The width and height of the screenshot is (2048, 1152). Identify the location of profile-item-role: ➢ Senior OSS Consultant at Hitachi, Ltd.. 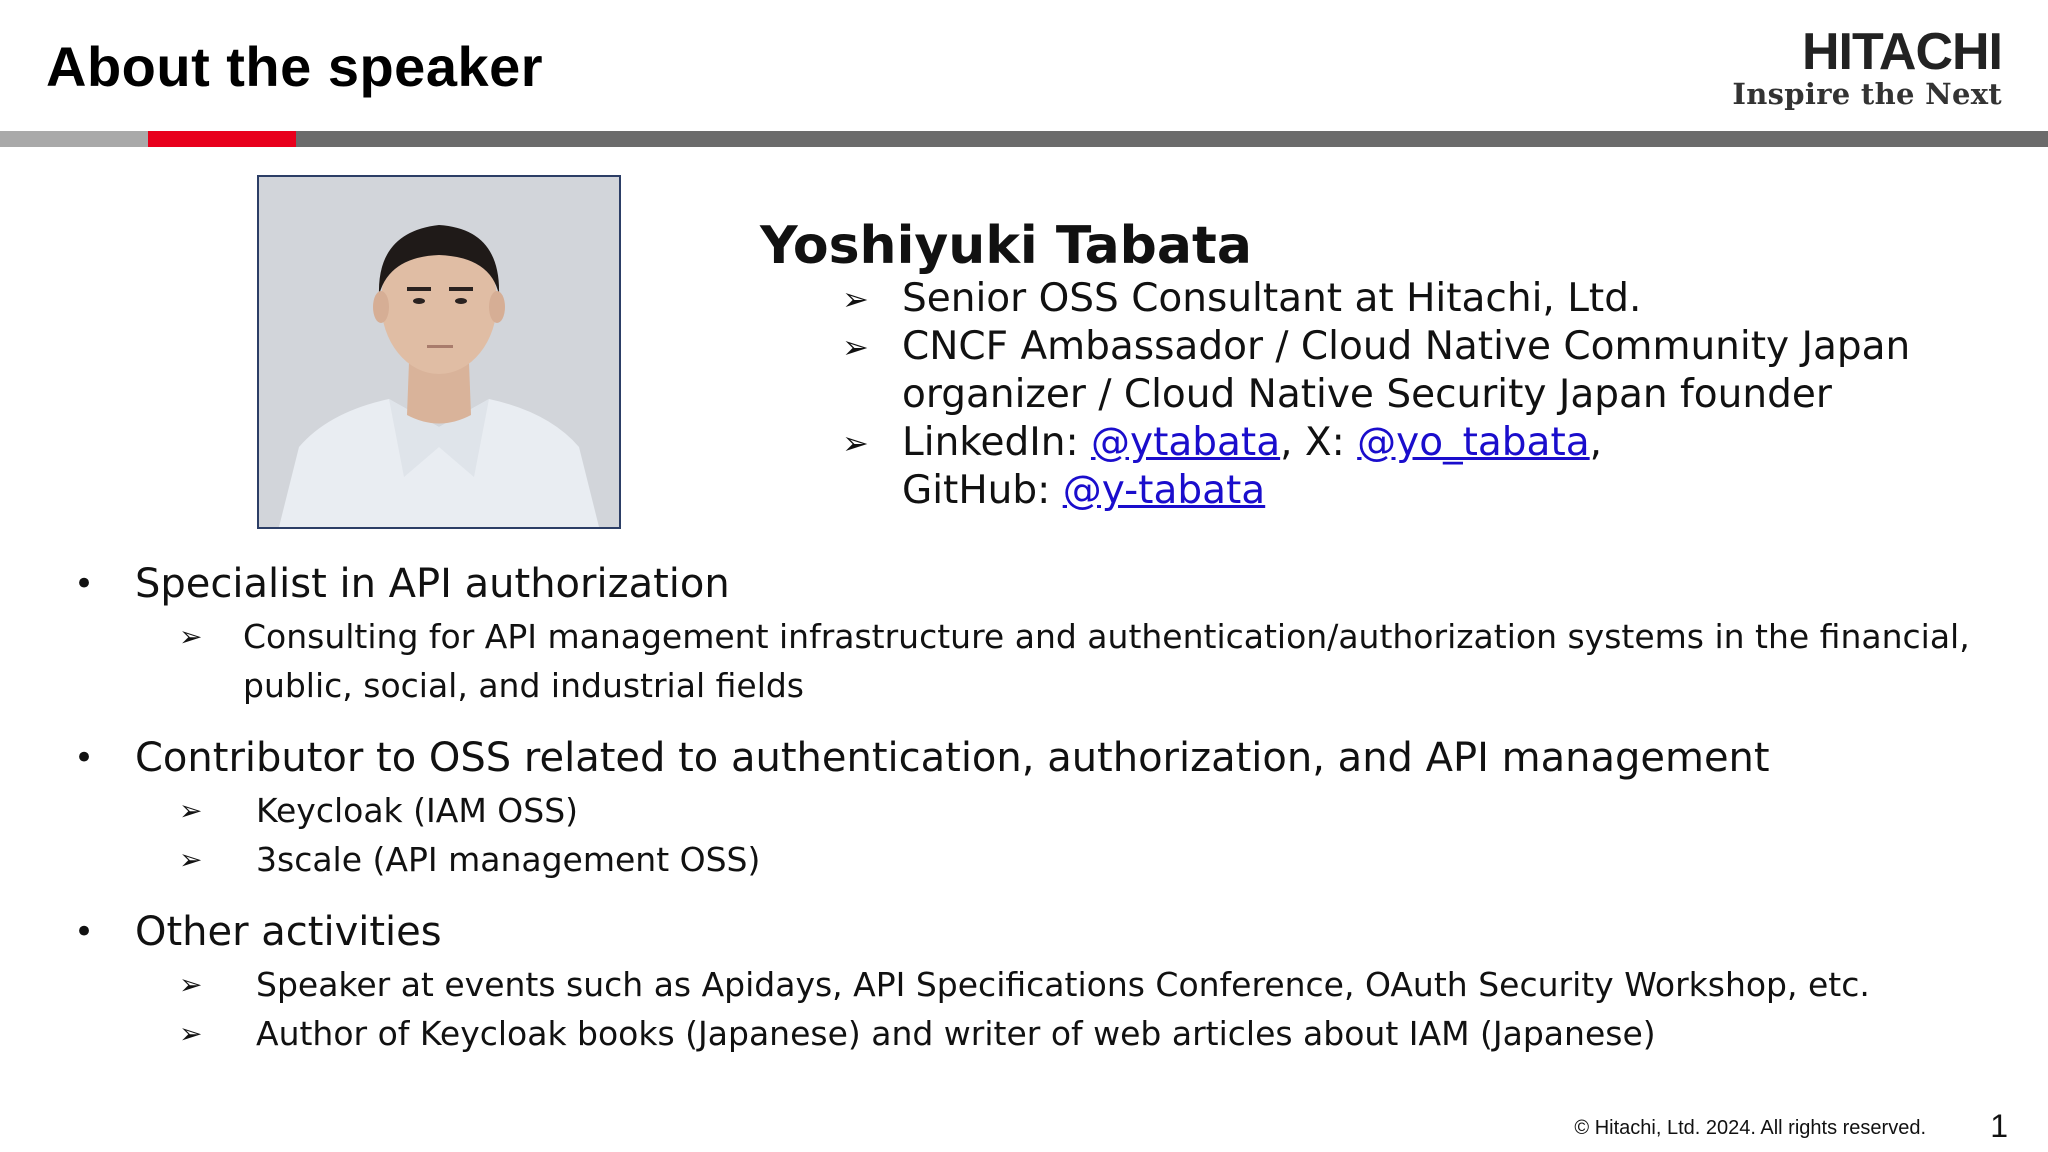
(1417, 299).